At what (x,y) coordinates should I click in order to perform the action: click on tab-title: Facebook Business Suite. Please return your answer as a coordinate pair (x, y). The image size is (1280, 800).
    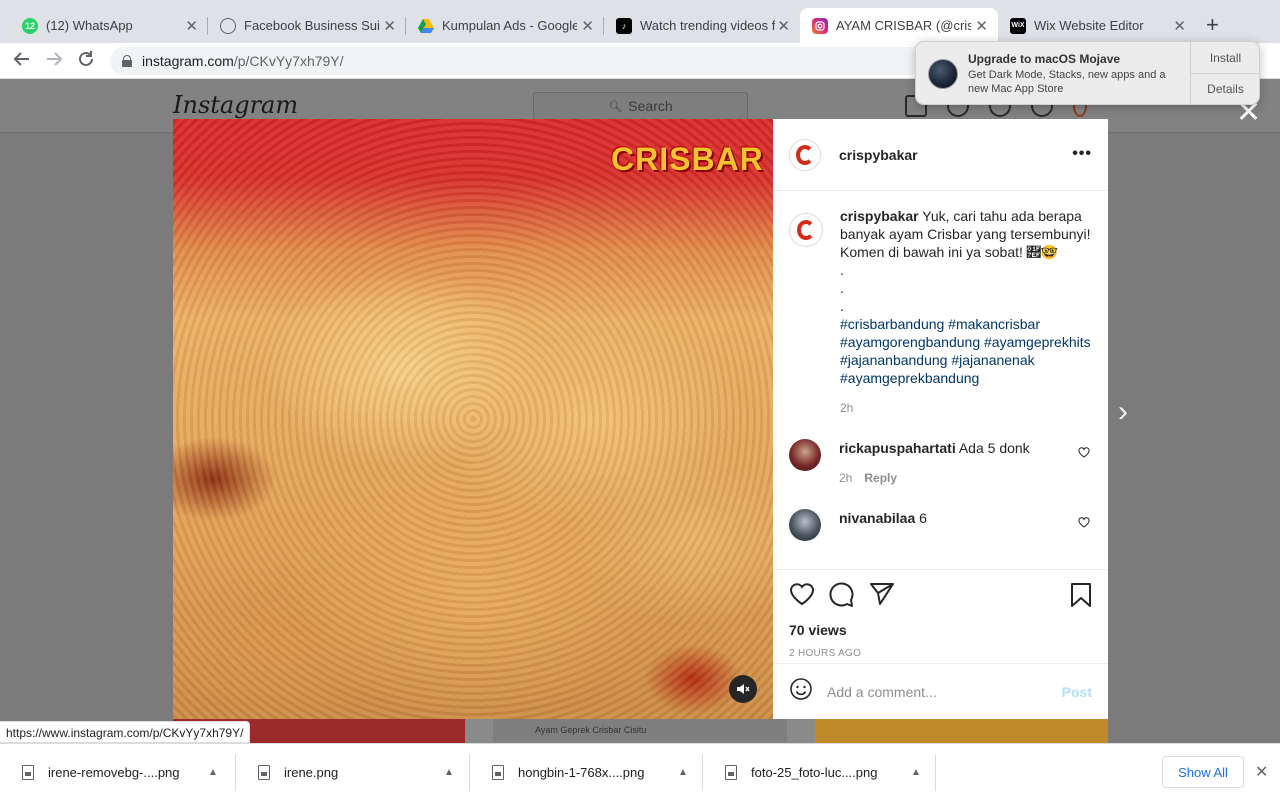
    Looking at the image, I should click on (311, 25).